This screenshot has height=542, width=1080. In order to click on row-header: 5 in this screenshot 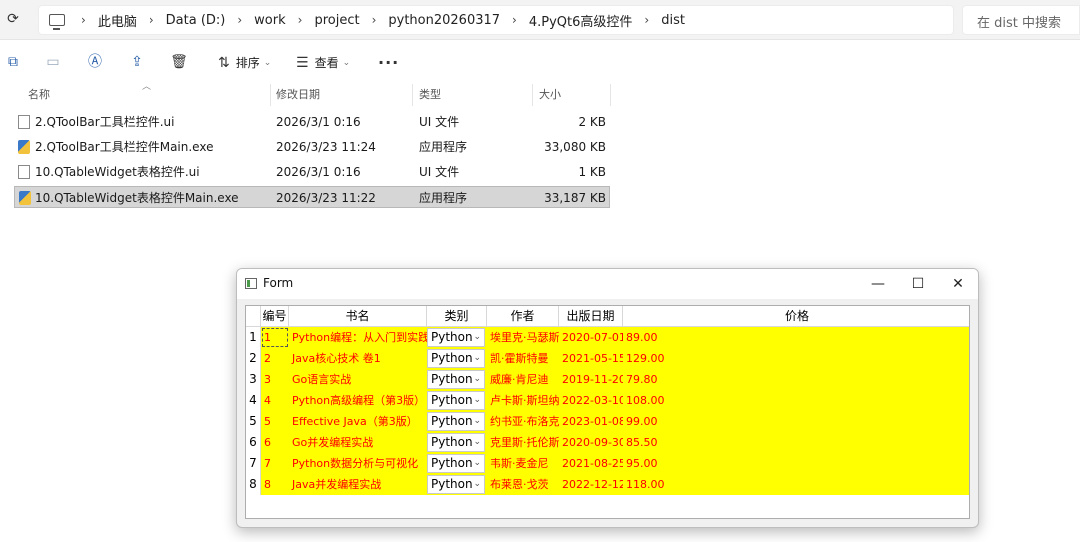, I will do `click(253, 421)`.